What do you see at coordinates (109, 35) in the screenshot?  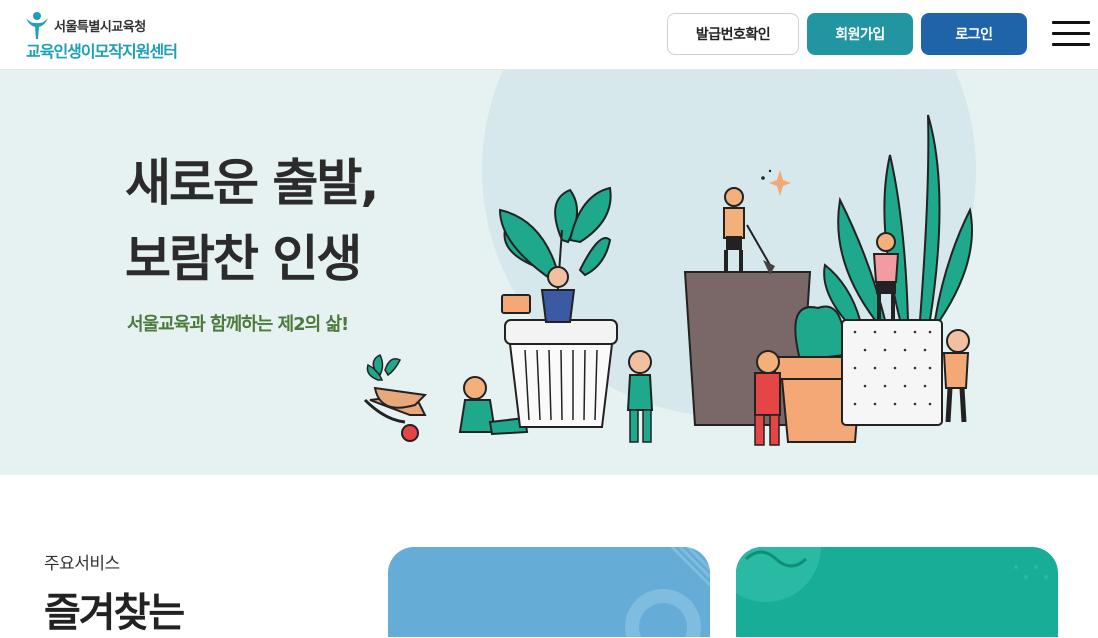 I see `site-logo: 서울특별시교육청 교육인생이모작지원센터` at bounding box center [109, 35].